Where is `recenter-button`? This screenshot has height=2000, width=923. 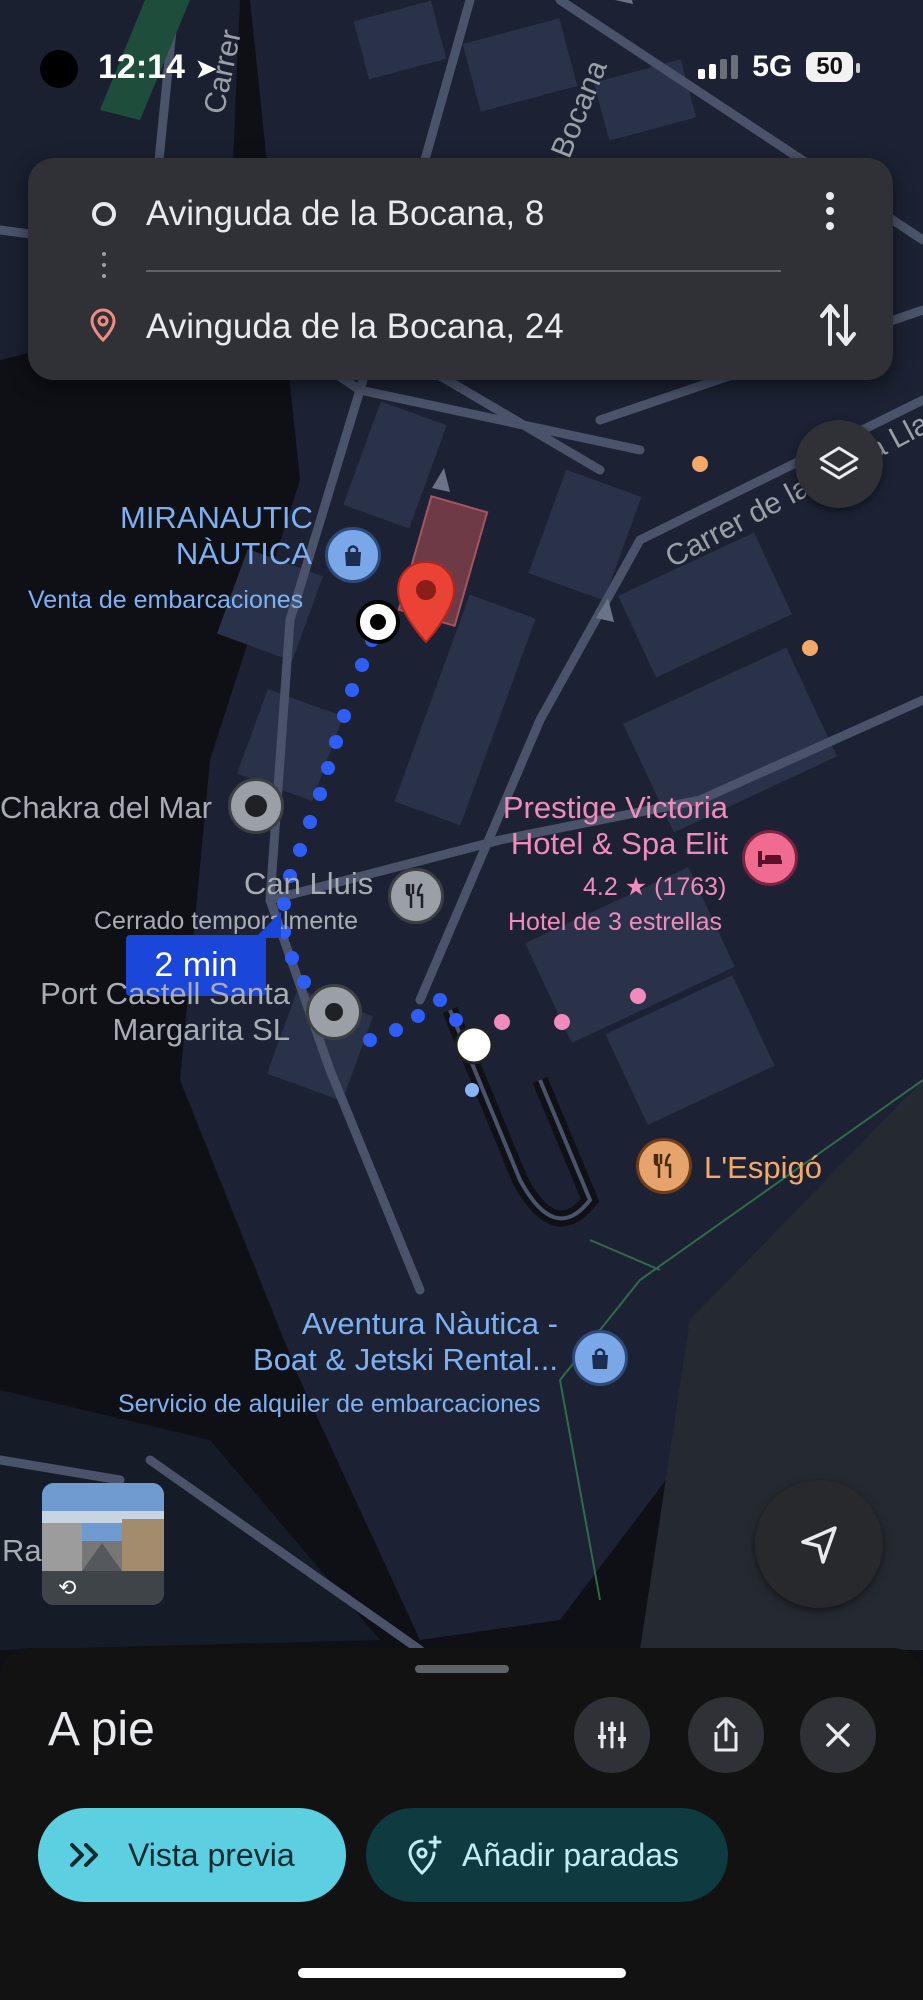 recenter-button is located at coordinates (819, 1544).